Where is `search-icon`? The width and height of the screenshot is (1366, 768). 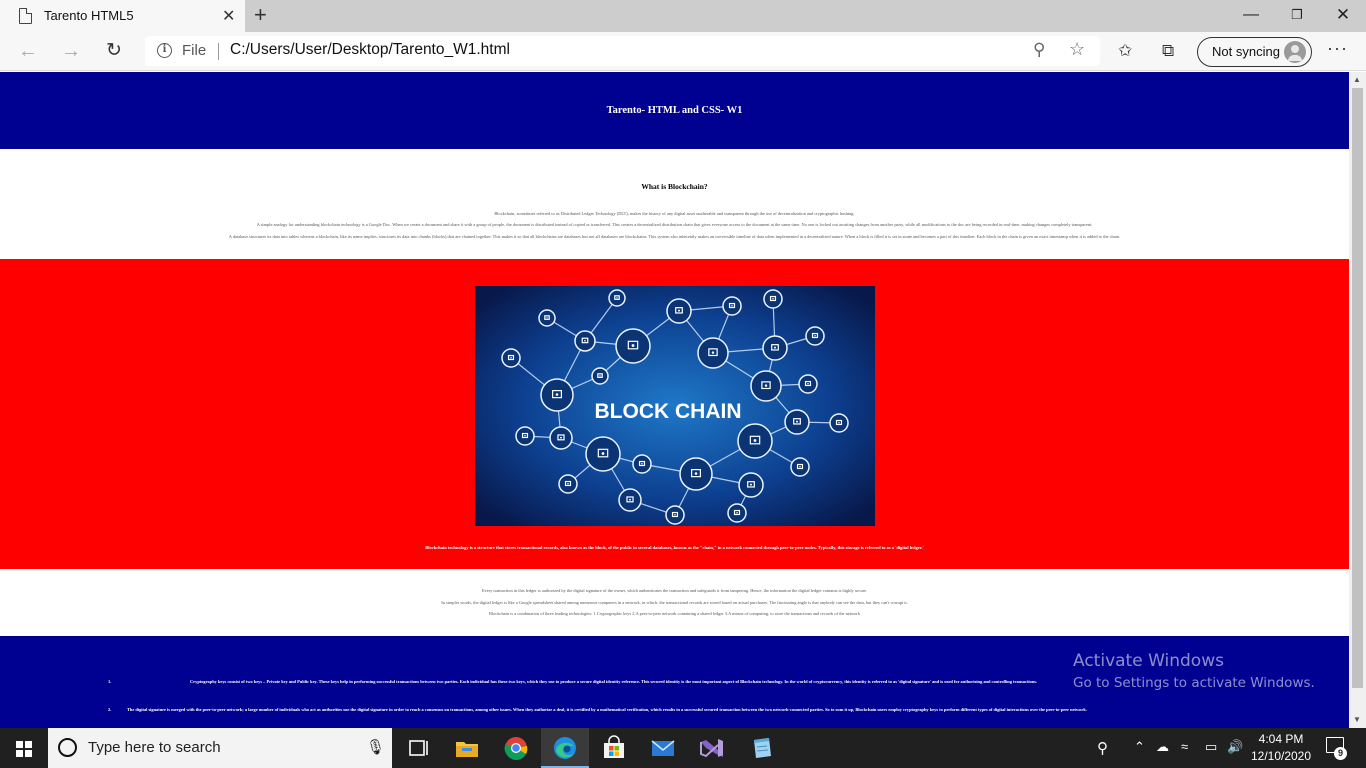
search-icon is located at coordinates (67, 747).